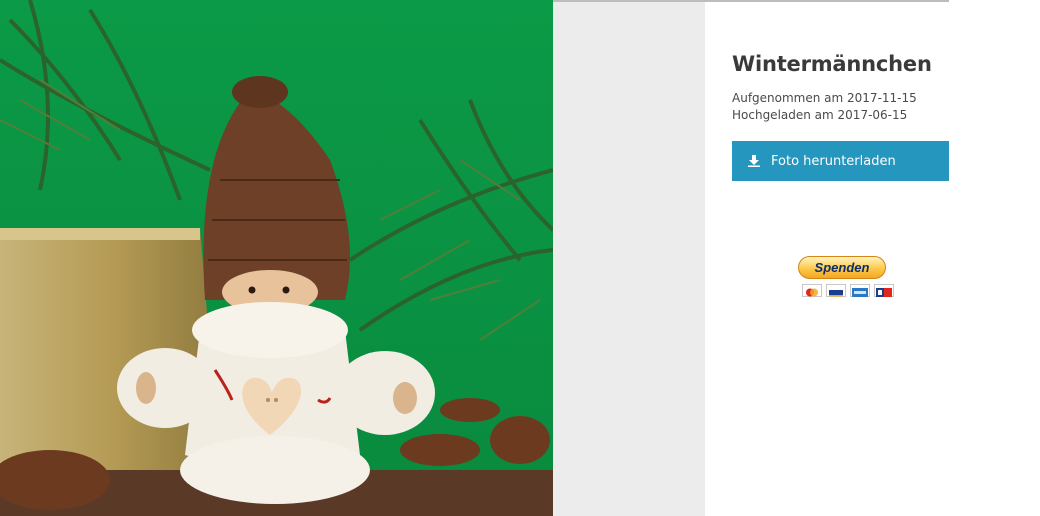 The image size is (1040, 516). Describe the element at coordinates (860, 290) in the screenshot. I see `amex-icon` at that location.